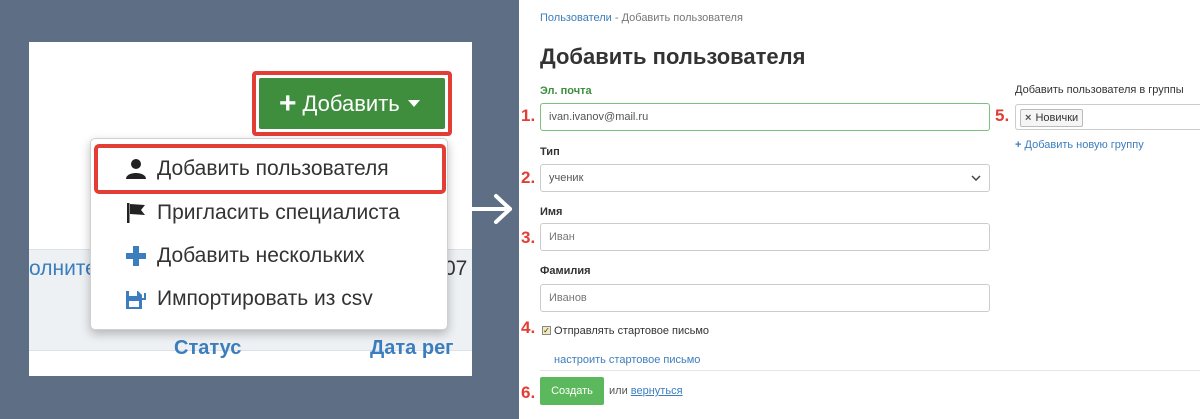 The height and width of the screenshot is (419, 1200). What do you see at coordinates (261, 255) in the screenshot?
I see `menu-item-label: Добавить нескольких` at bounding box center [261, 255].